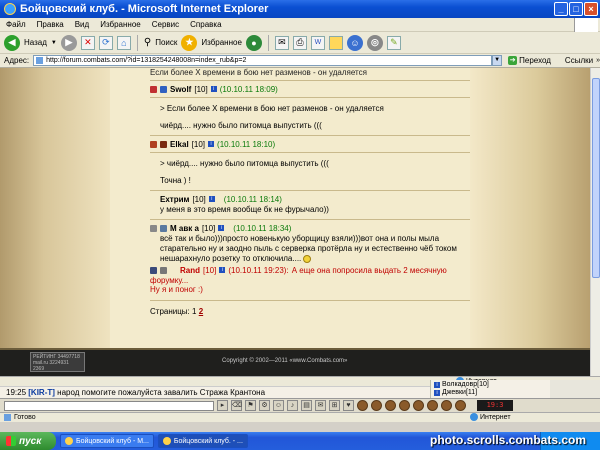 This screenshot has width=600, height=450. What do you see at coordinates (490, 393) in the screenshot?
I see `player-row: i Джевки[11]` at bounding box center [490, 393].